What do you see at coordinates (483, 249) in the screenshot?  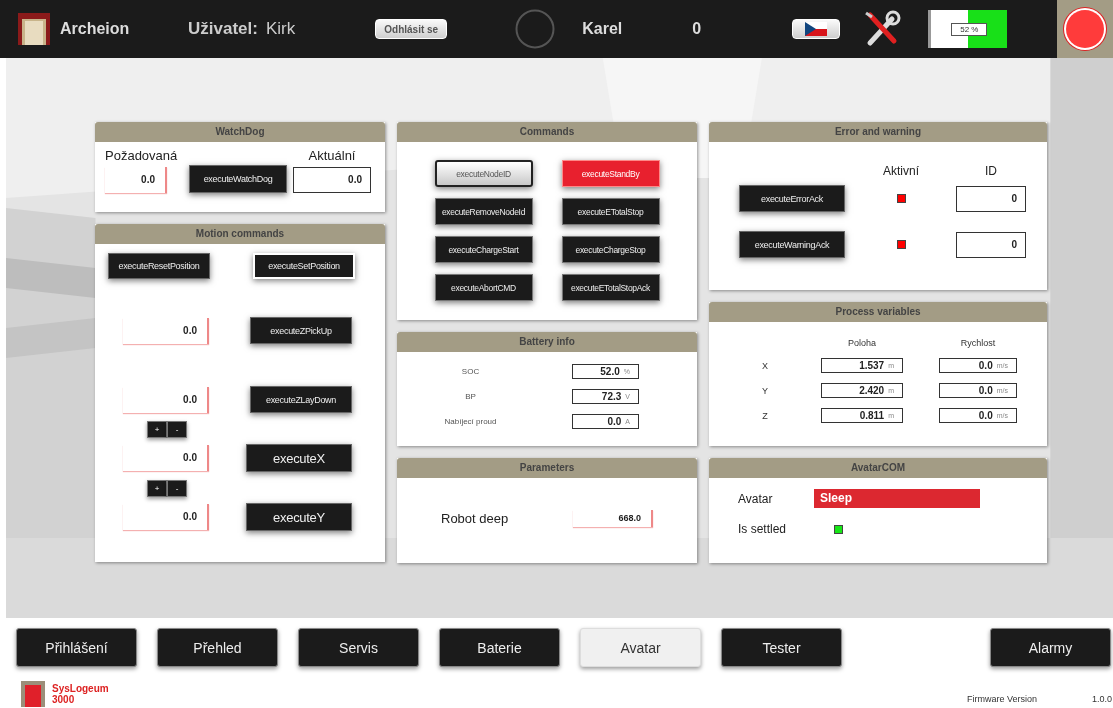 I see `command-button: executeChargeStart` at bounding box center [483, 249].